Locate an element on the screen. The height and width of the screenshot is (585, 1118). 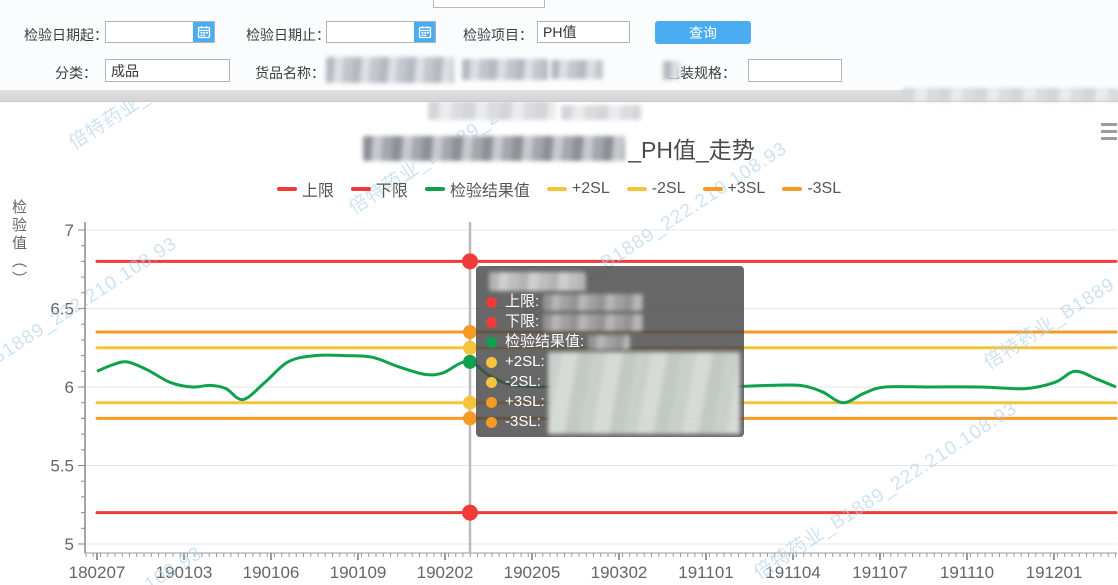
tooltip-row: 检验结果值: is located at coordinates (612, 342).